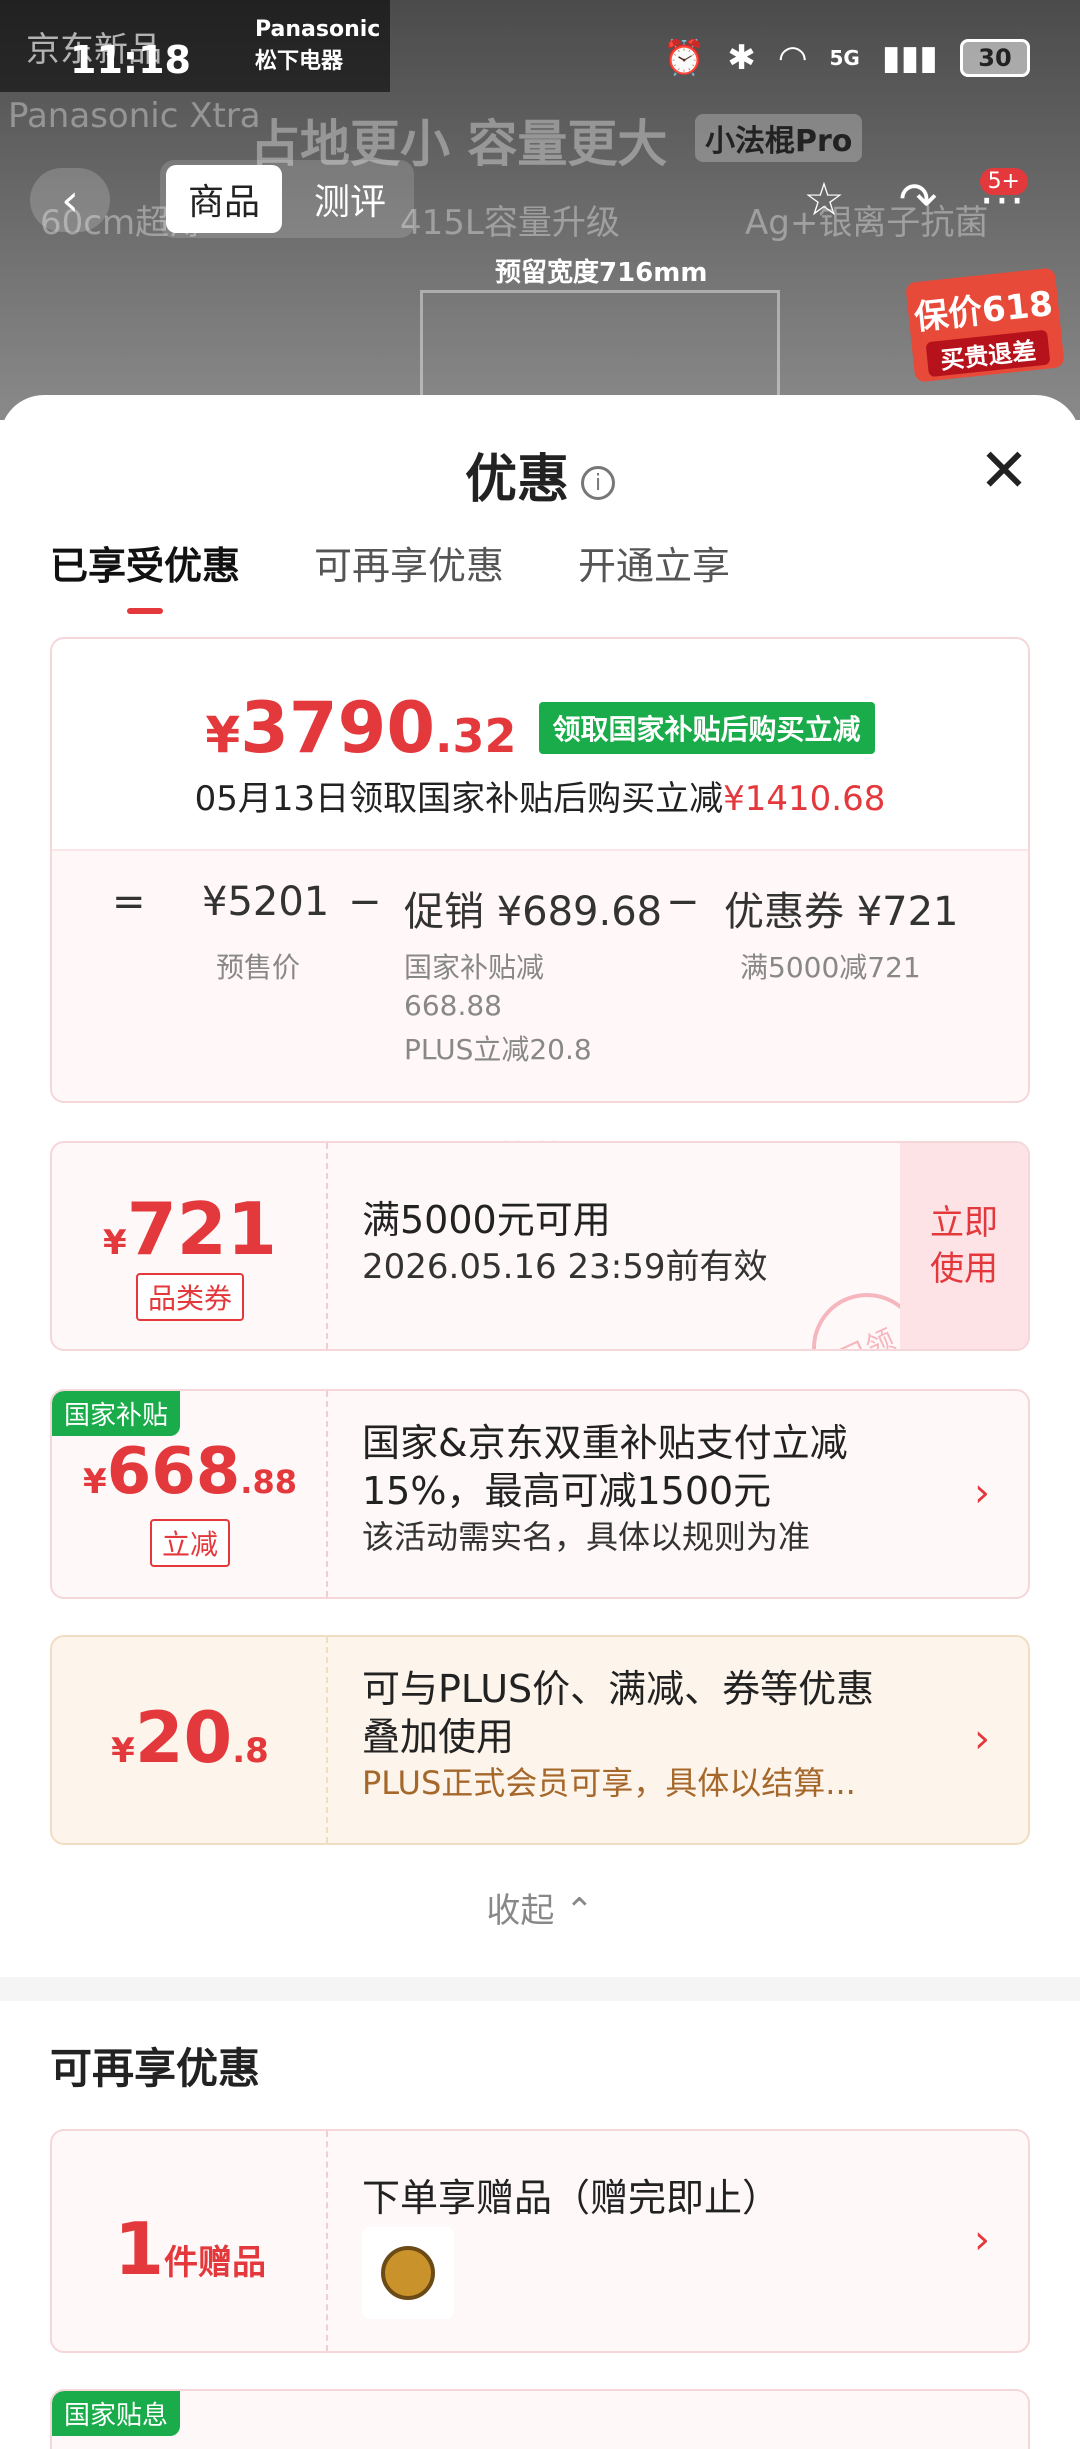 The image size is (1080, 2449). Describe the element at coordinates (459, 799) in the screenshot. I see `summary-text: 05月13日领取国家补贴后购买立减` at that location.